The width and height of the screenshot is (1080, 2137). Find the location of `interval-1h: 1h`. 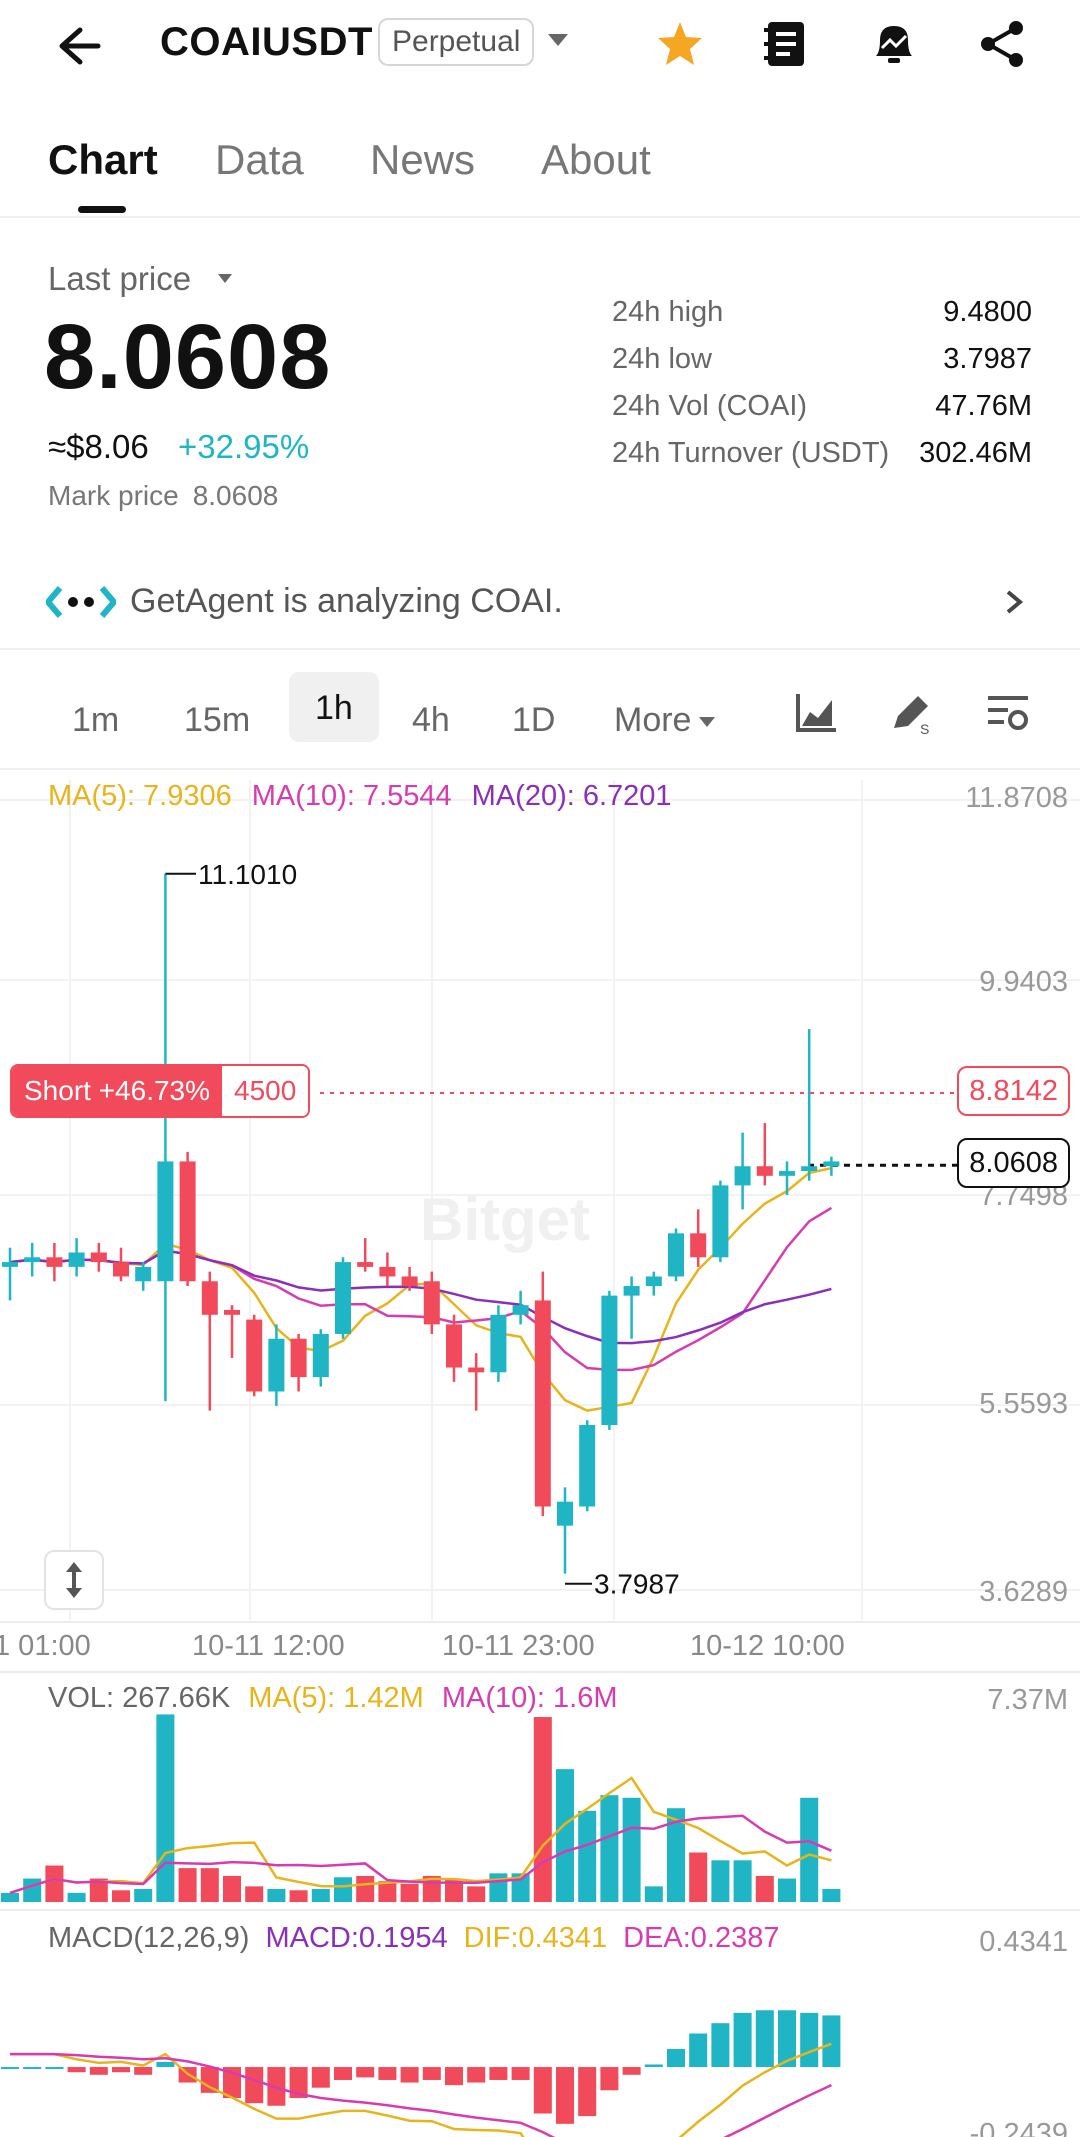

interval-1h: 1h is located at coordinates (334, 707).